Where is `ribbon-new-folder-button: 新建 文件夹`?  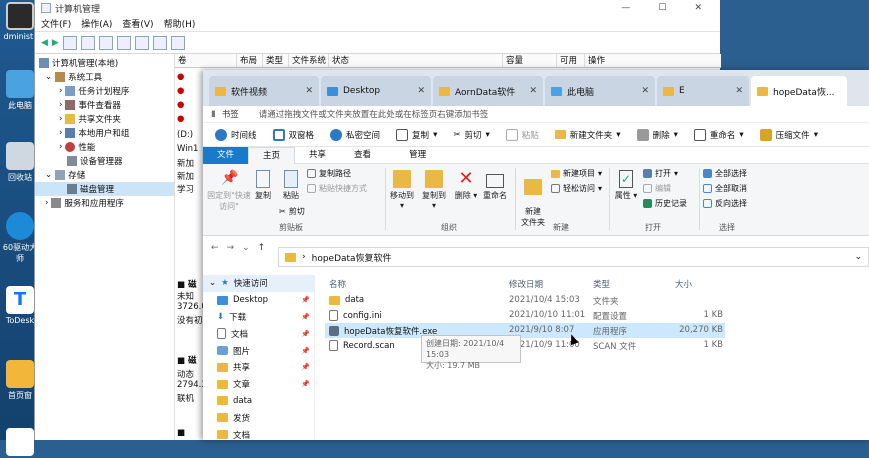 ribbon-new-folder-button: 新建 文件夹 is located at coordinates (533, 199).